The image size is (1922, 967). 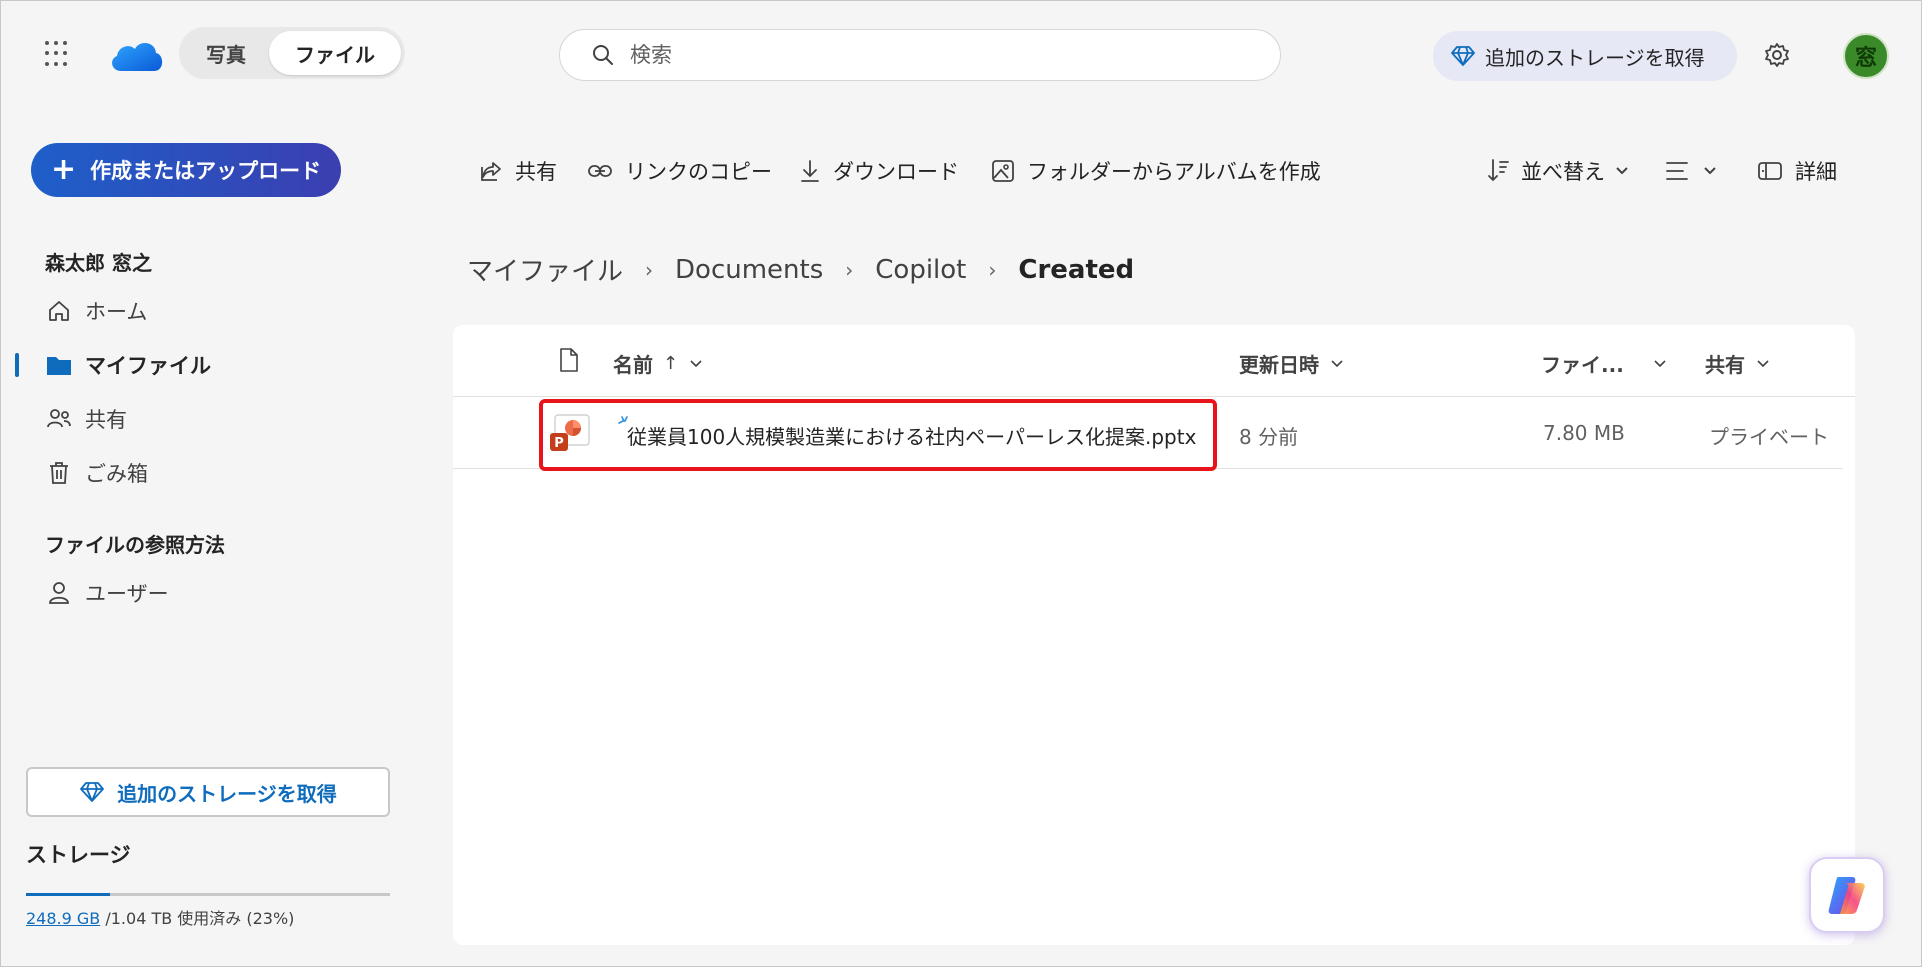 I want to click on people-icon, so click(x=59, y=419).